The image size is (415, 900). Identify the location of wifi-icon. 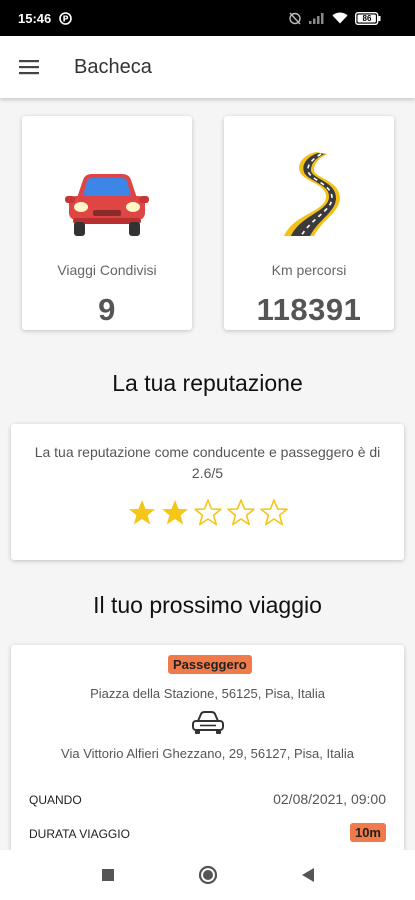
(340, 18).